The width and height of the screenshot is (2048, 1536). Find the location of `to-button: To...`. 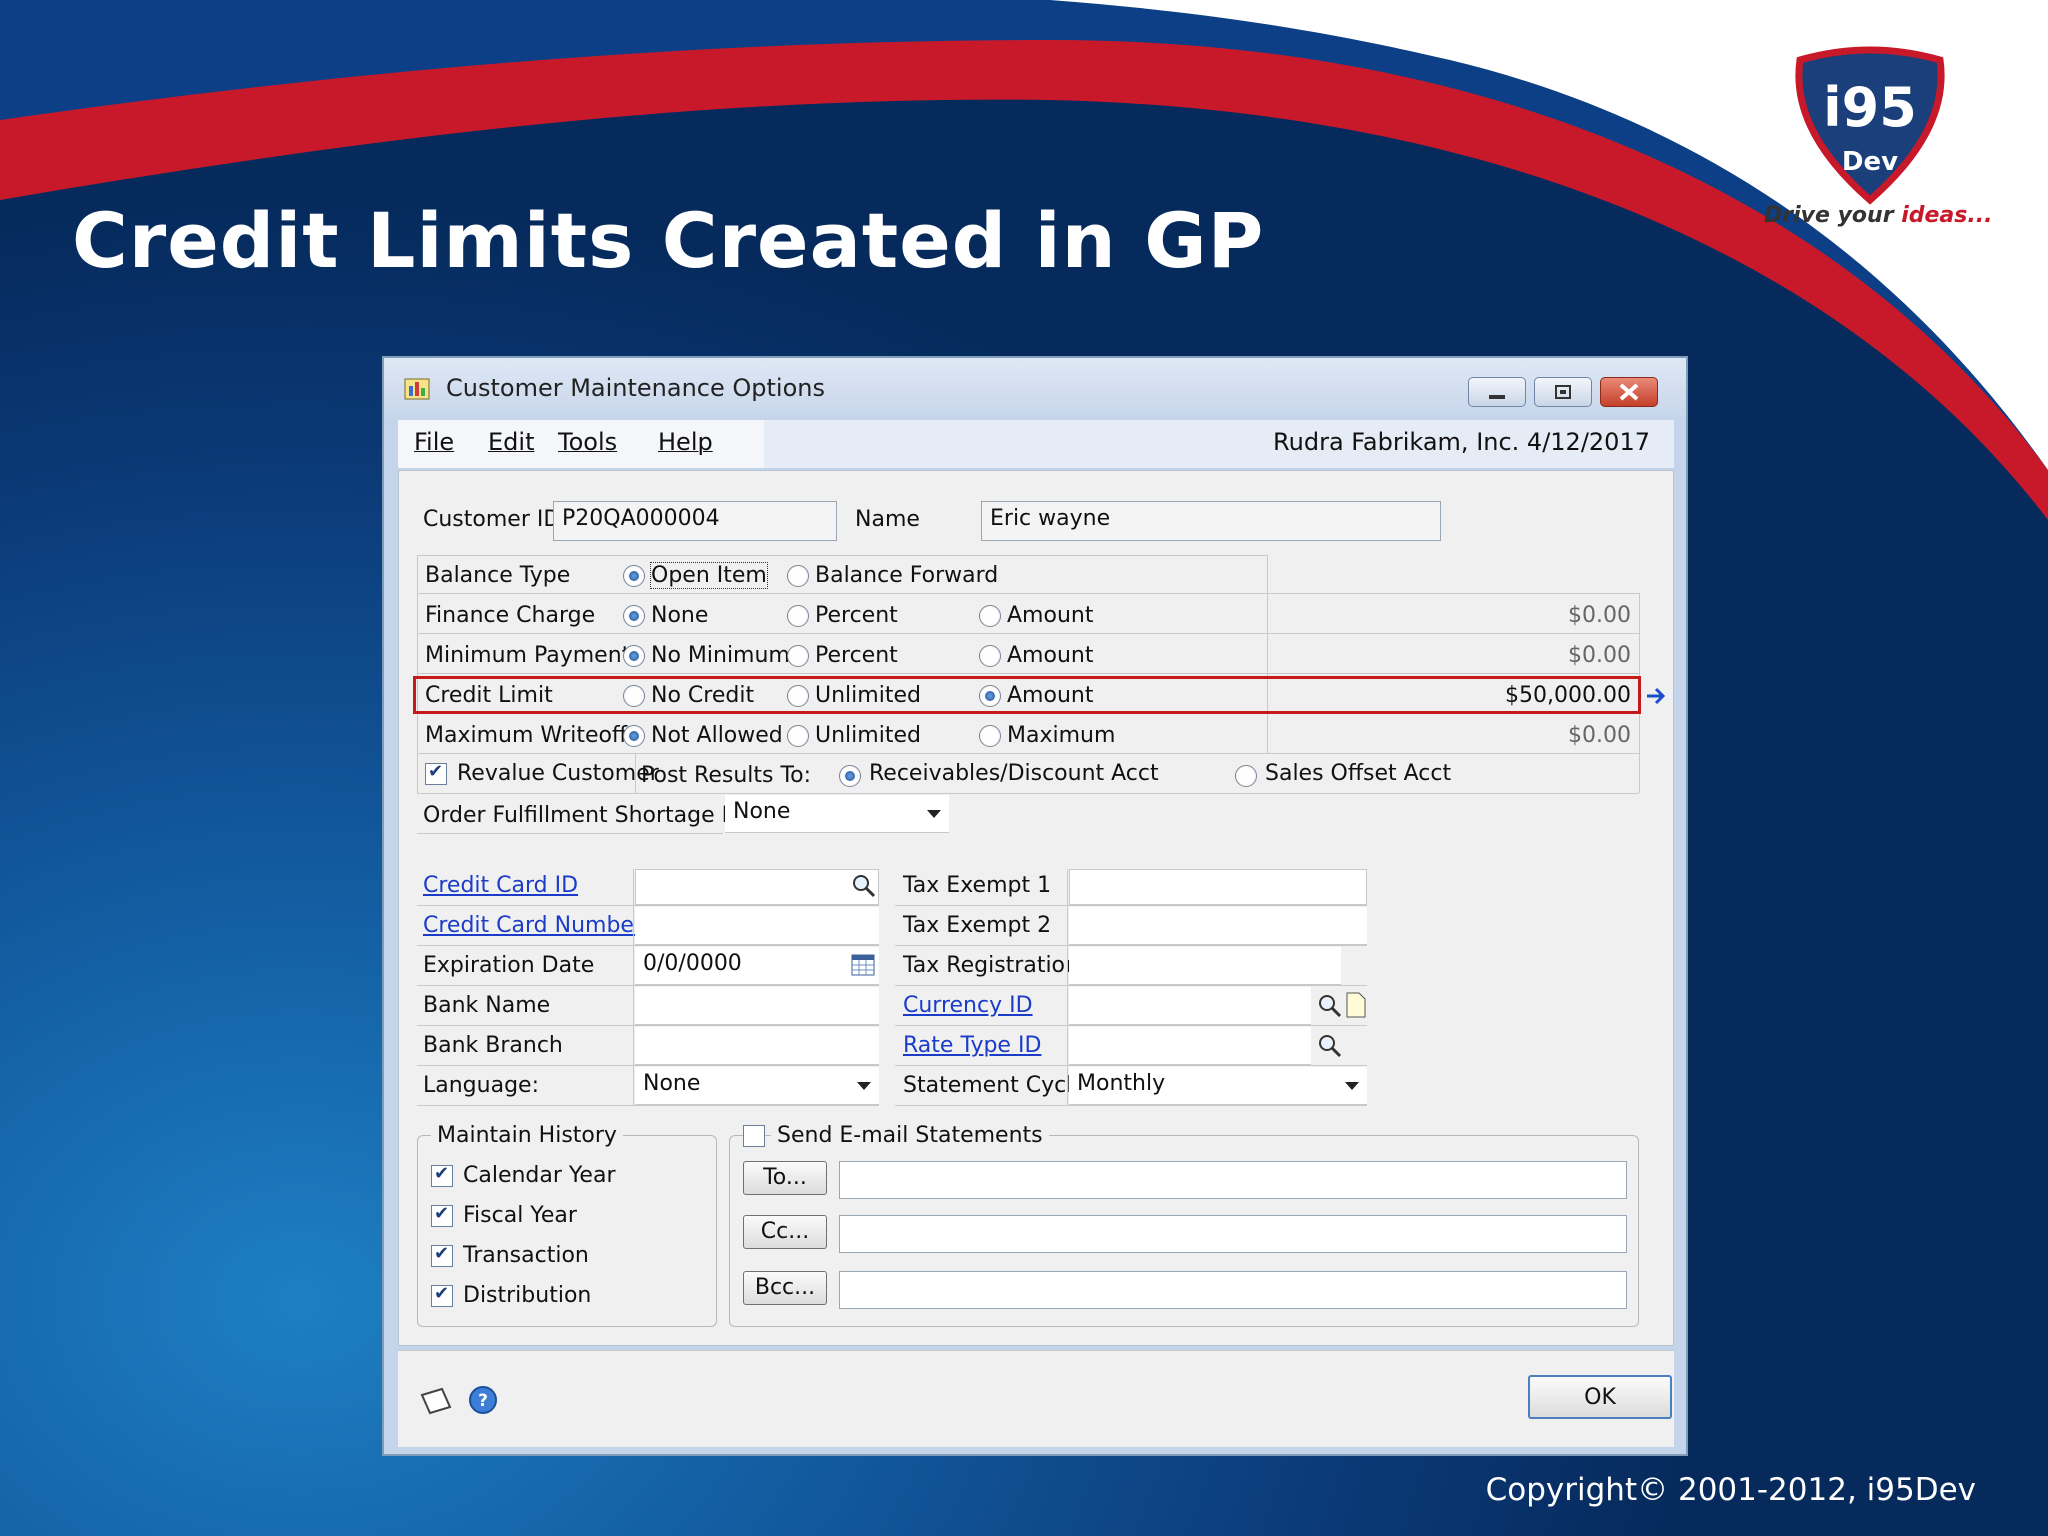

to-button: To... is located at coordinates (785, 1178).